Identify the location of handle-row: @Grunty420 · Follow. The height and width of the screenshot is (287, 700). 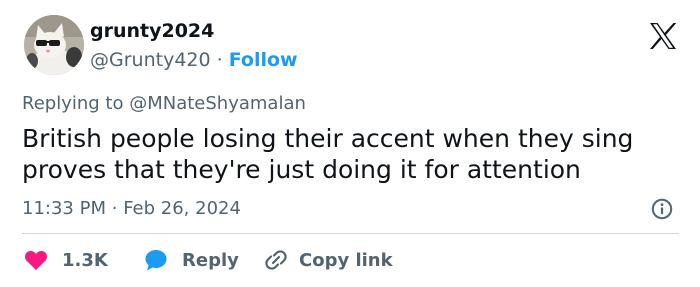
(194, 60).